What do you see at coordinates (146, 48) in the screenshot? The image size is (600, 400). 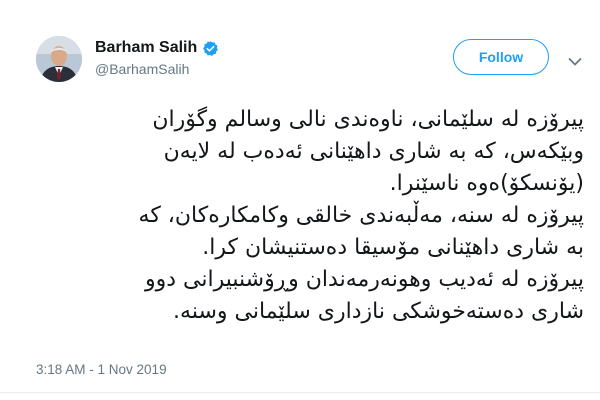 I see `display-name: Barham Salih` at bounding box center [146, 48].